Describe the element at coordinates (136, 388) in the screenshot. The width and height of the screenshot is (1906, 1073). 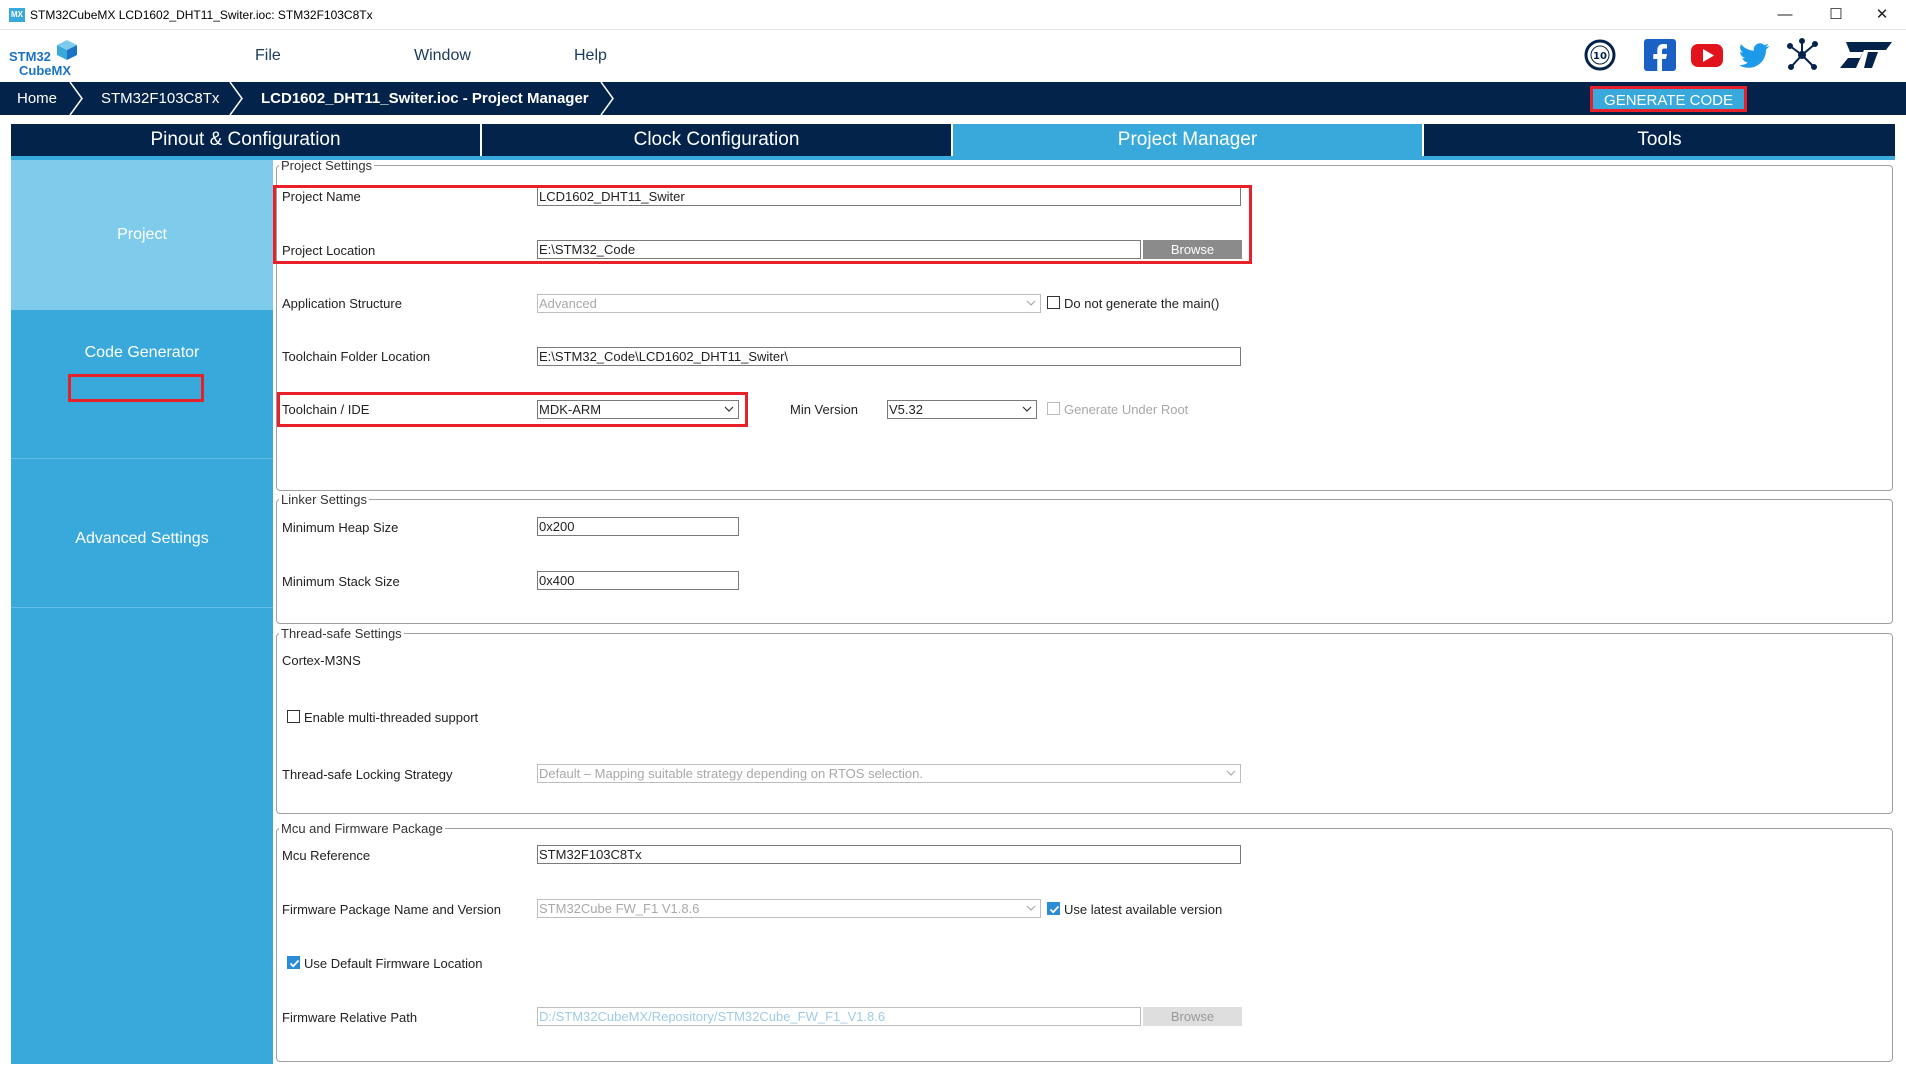
I see `code-generator-highlight` at that location.